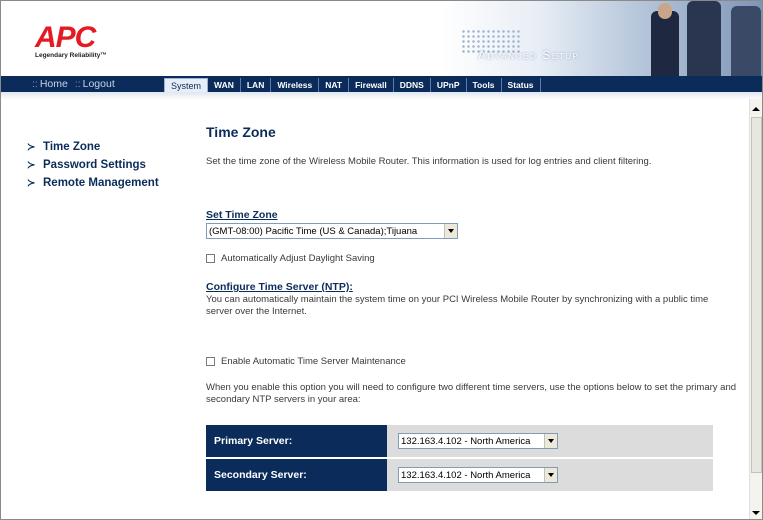 The width and height of the screenshot is (763, 520). I want to click on daylight-saving-row: Automatically Adjust Daylight Saving, so click(290, 258).